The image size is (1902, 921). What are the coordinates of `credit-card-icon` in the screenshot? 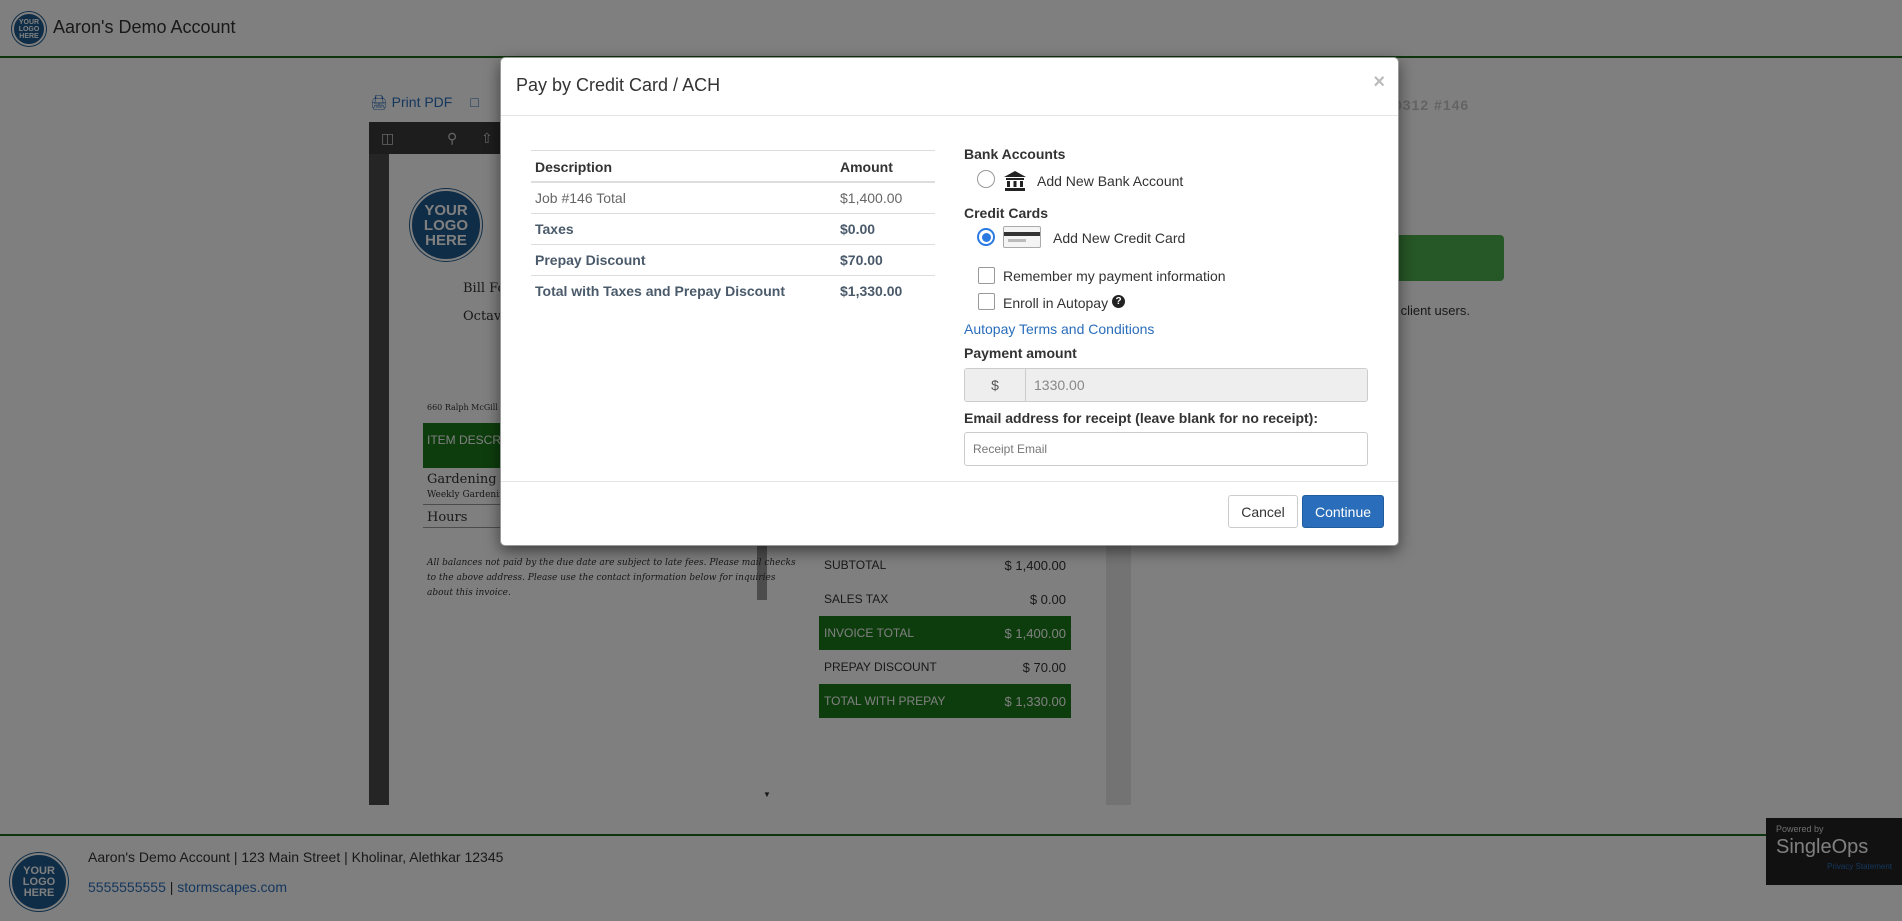 It's located at (1022, 237).